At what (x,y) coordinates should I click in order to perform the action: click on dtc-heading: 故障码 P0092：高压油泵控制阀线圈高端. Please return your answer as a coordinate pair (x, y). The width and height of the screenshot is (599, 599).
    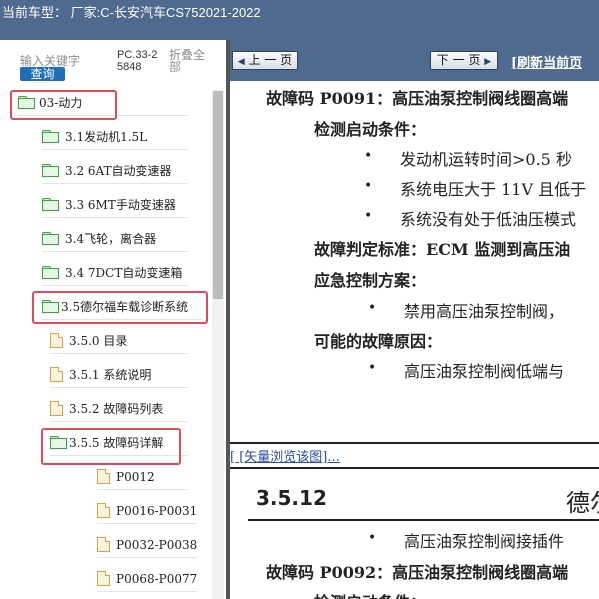
    Looking at the image, I should click on (417, 572).